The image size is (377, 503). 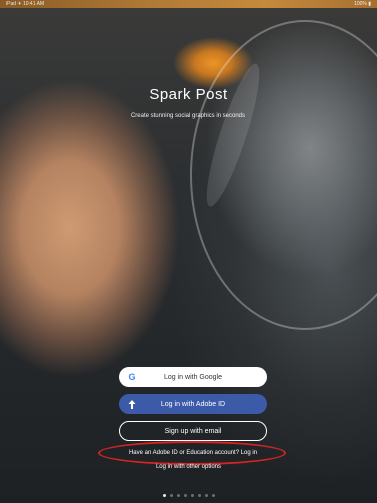 I want to click on status-bar-left: iPad ✈ 10:41 AM, so click(x=25, y=4).